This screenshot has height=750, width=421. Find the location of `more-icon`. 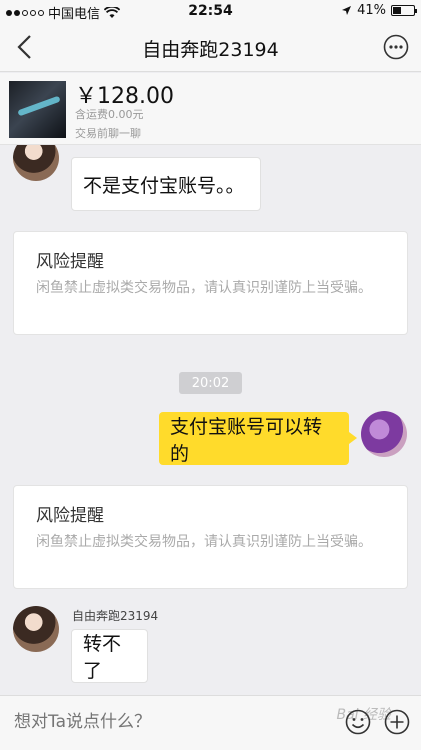

more-icon is located at coordinates (396, 47).